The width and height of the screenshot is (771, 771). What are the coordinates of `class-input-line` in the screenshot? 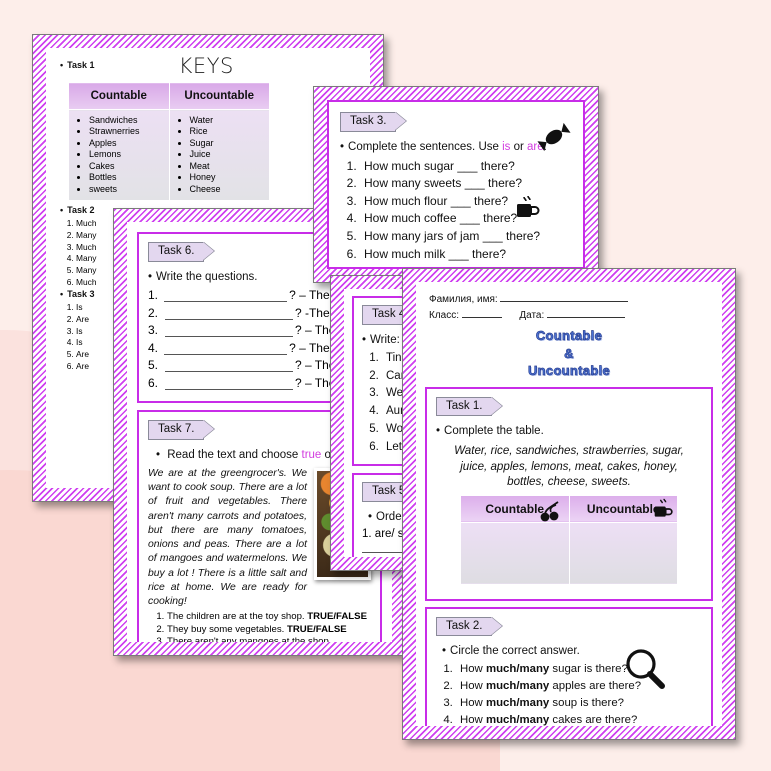 It's located at (481, 317).